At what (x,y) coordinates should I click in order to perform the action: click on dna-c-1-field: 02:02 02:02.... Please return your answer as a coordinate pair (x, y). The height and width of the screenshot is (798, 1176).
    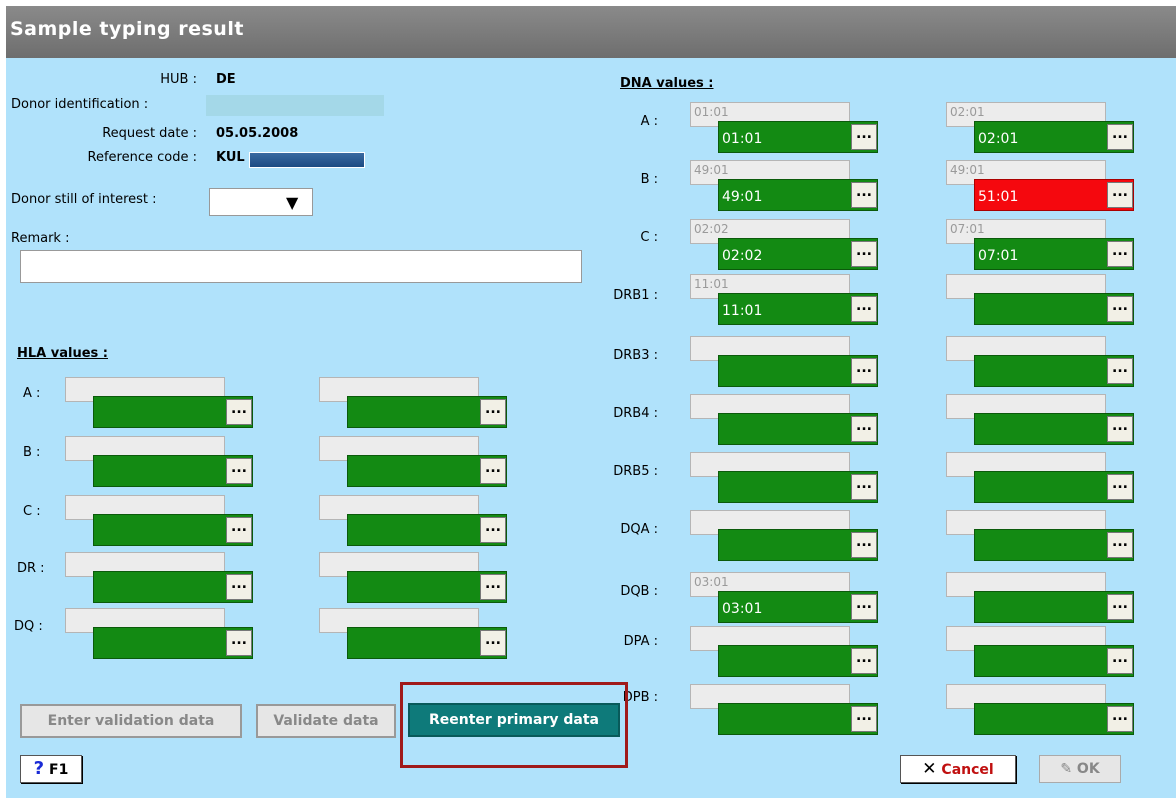
    Looking at the image, I should click on (785, 245).